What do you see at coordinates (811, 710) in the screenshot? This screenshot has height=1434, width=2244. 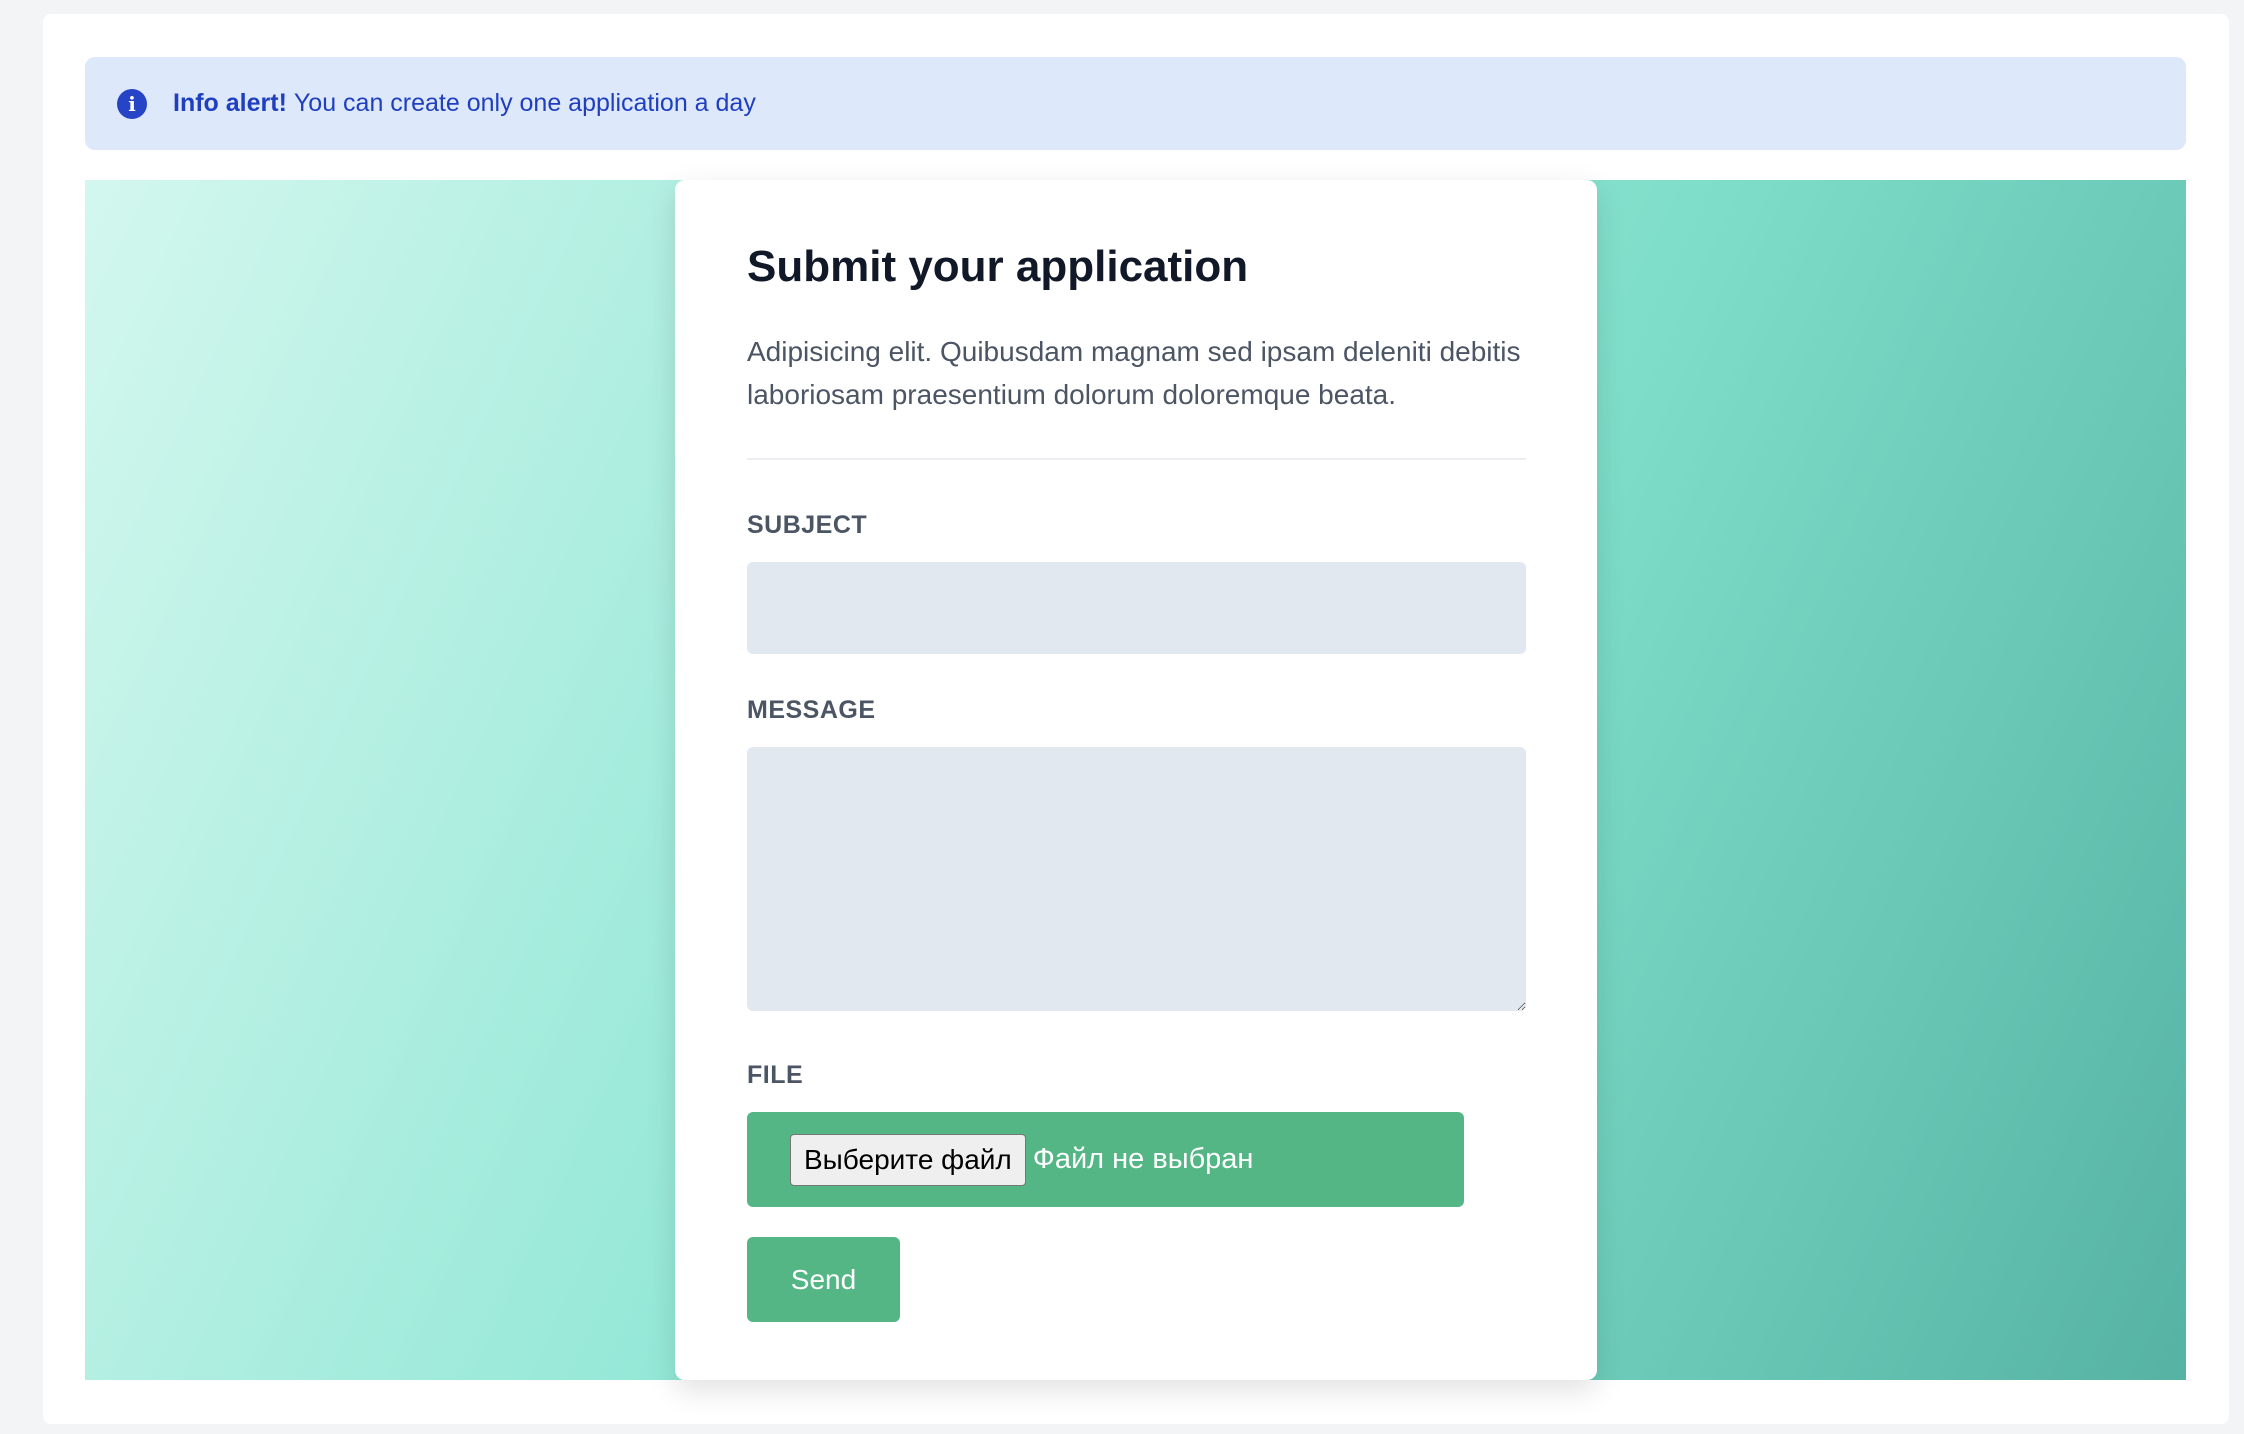 I see `message-label: MESSAGE` at bounding box center [811, 710].